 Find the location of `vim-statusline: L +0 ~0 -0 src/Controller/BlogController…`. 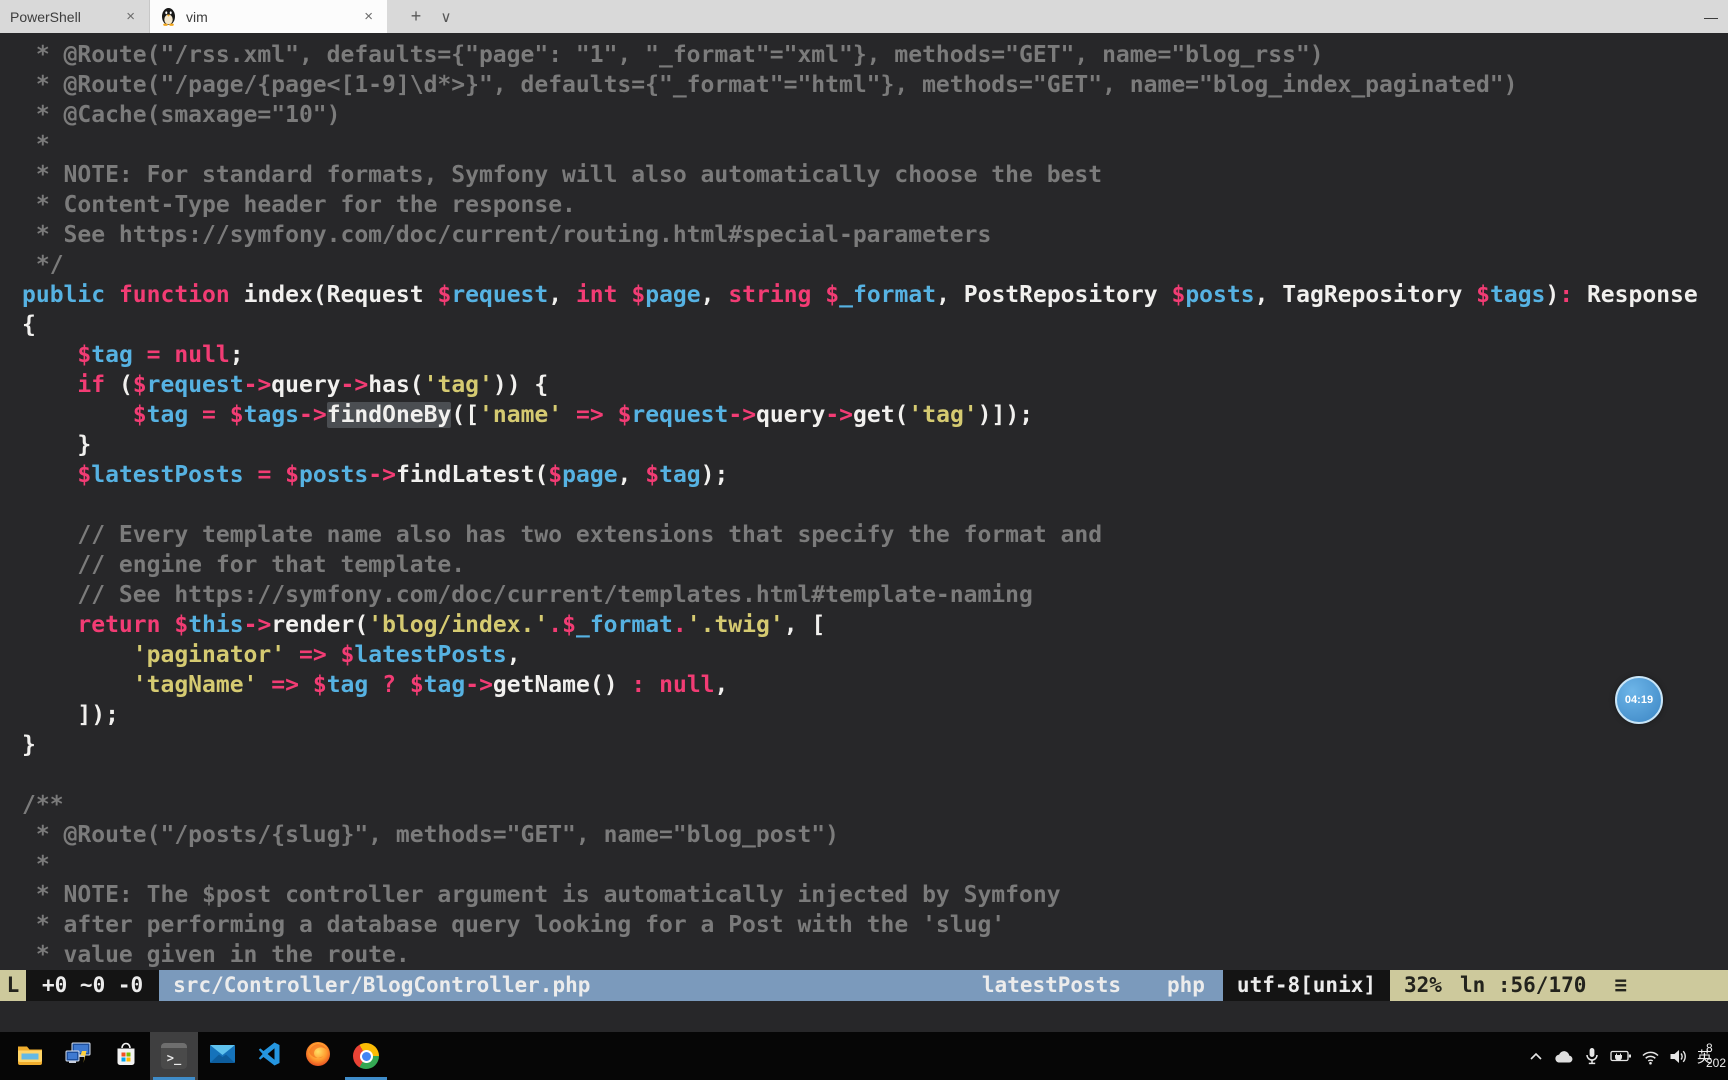

vim-statusline: L +0 ~0 -0 src/Controller/BlogController… is located at coordinates (864, 985).